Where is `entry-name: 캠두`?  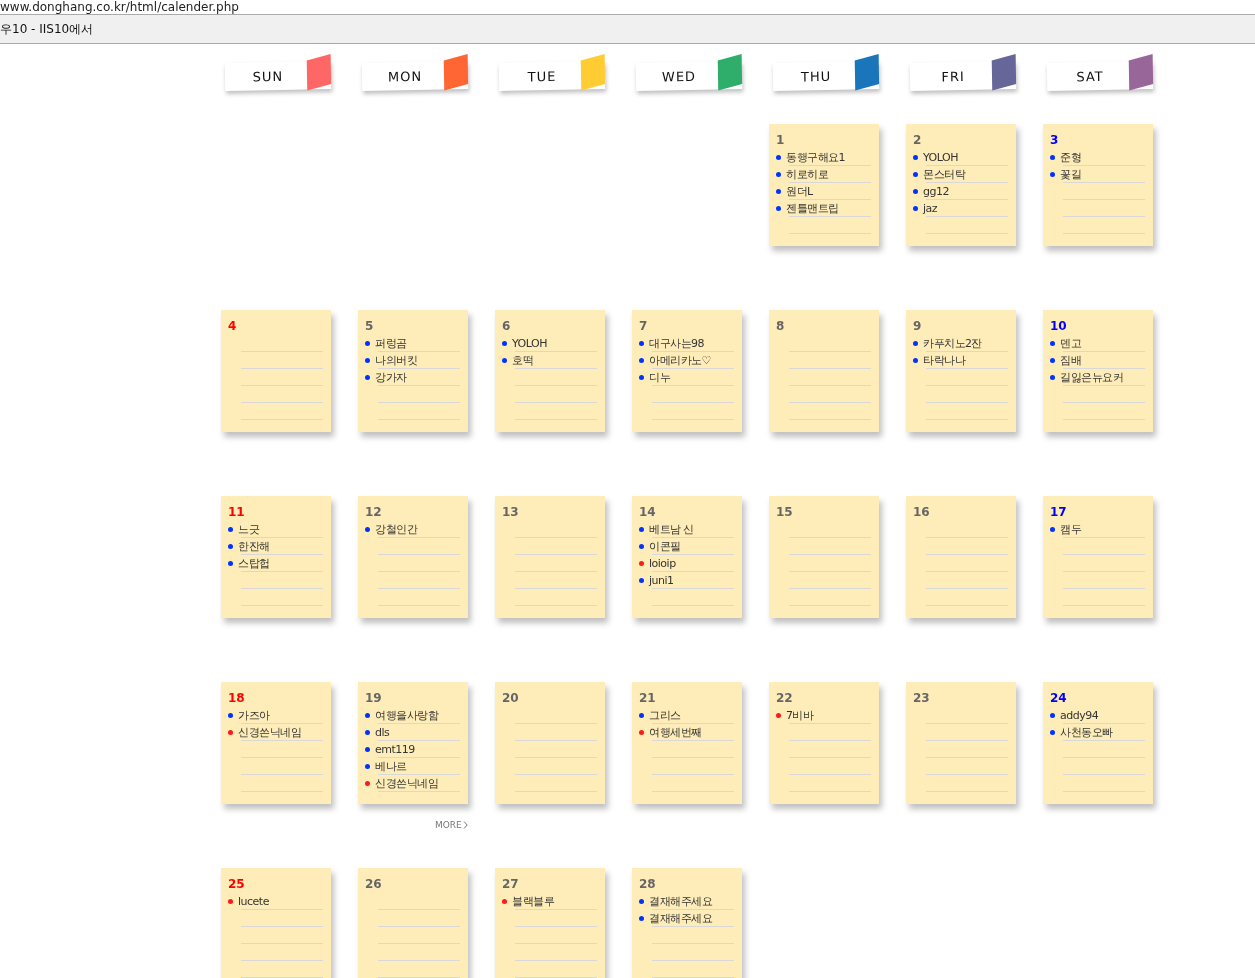
entry-name: 캠두 is located at coordinates (1070, 529).